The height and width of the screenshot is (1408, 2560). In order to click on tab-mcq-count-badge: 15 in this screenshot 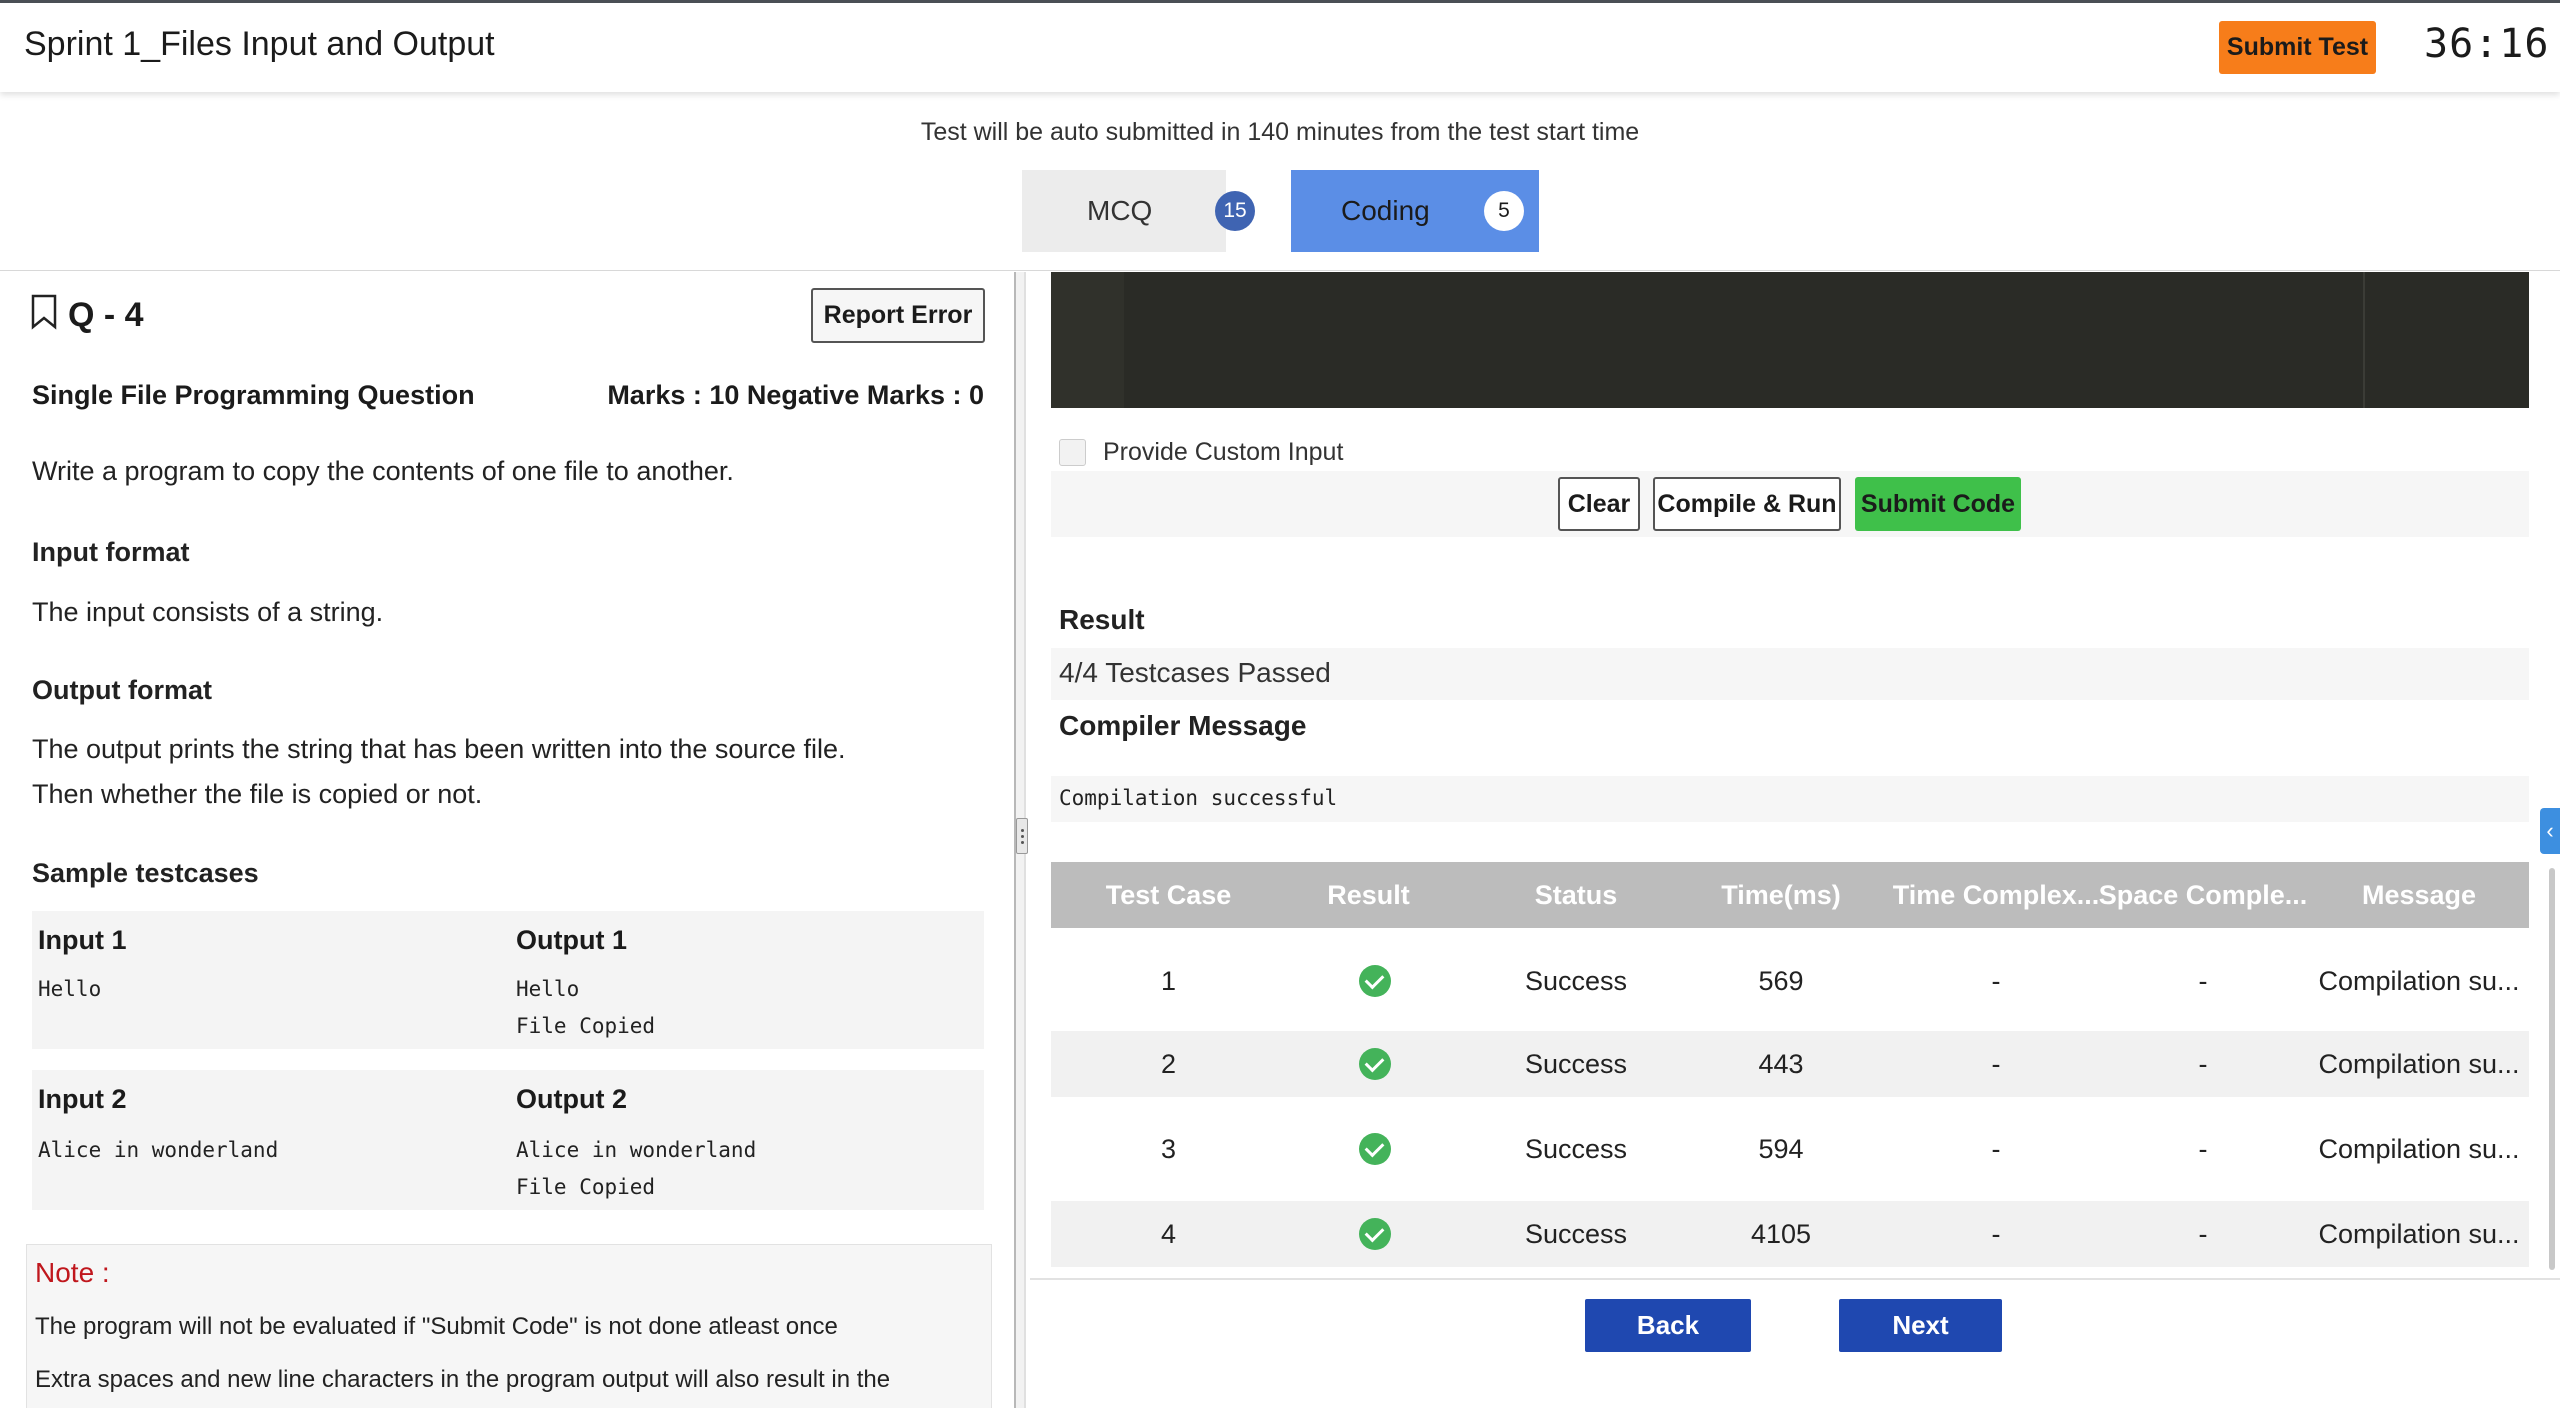, I will do `click(1235, 211)`.